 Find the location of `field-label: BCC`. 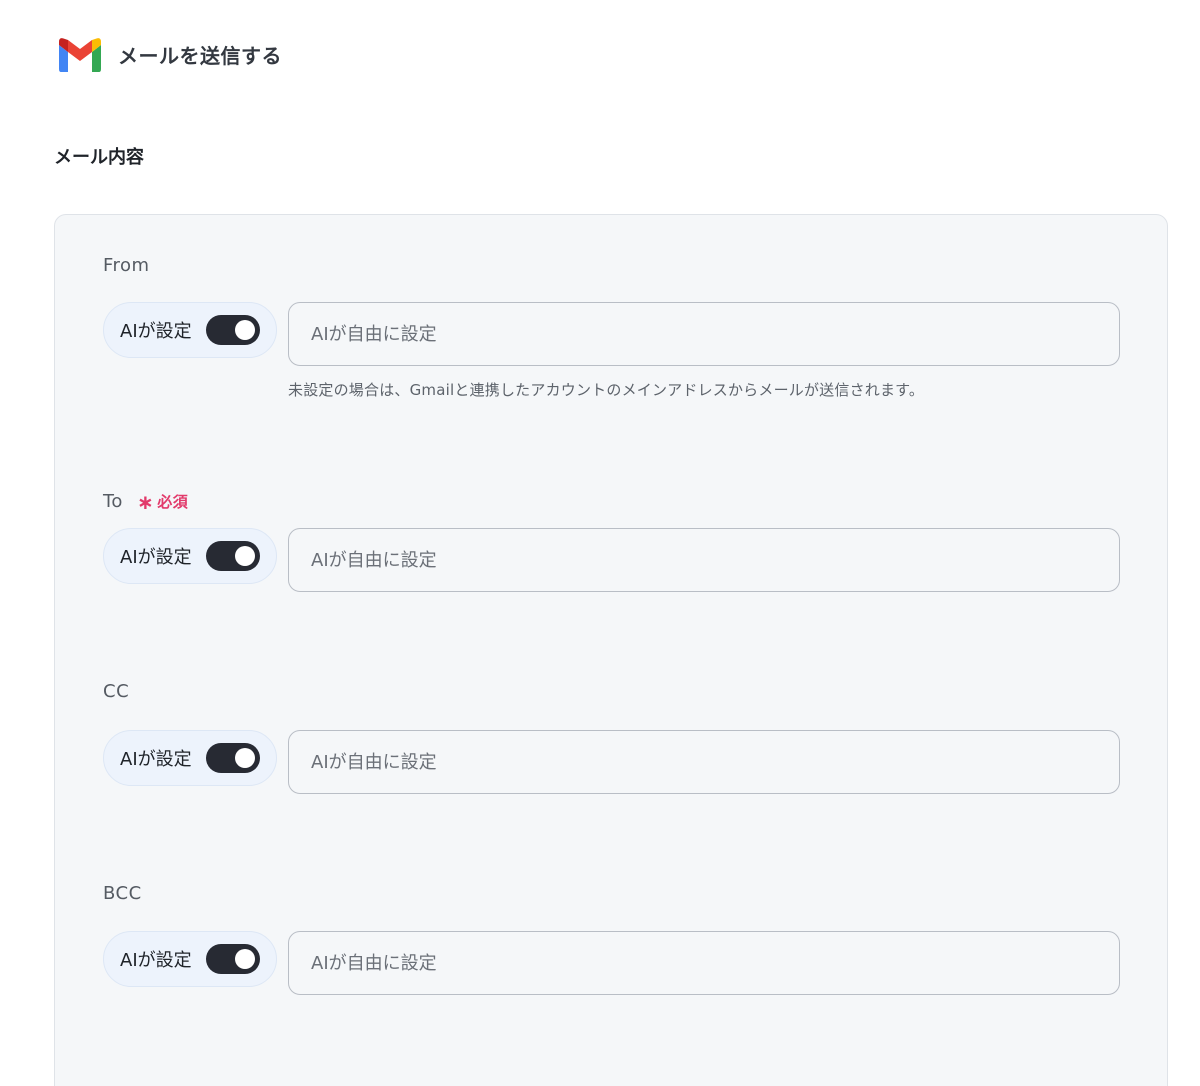

field-label: BCC is located at coordinates (122, 893).